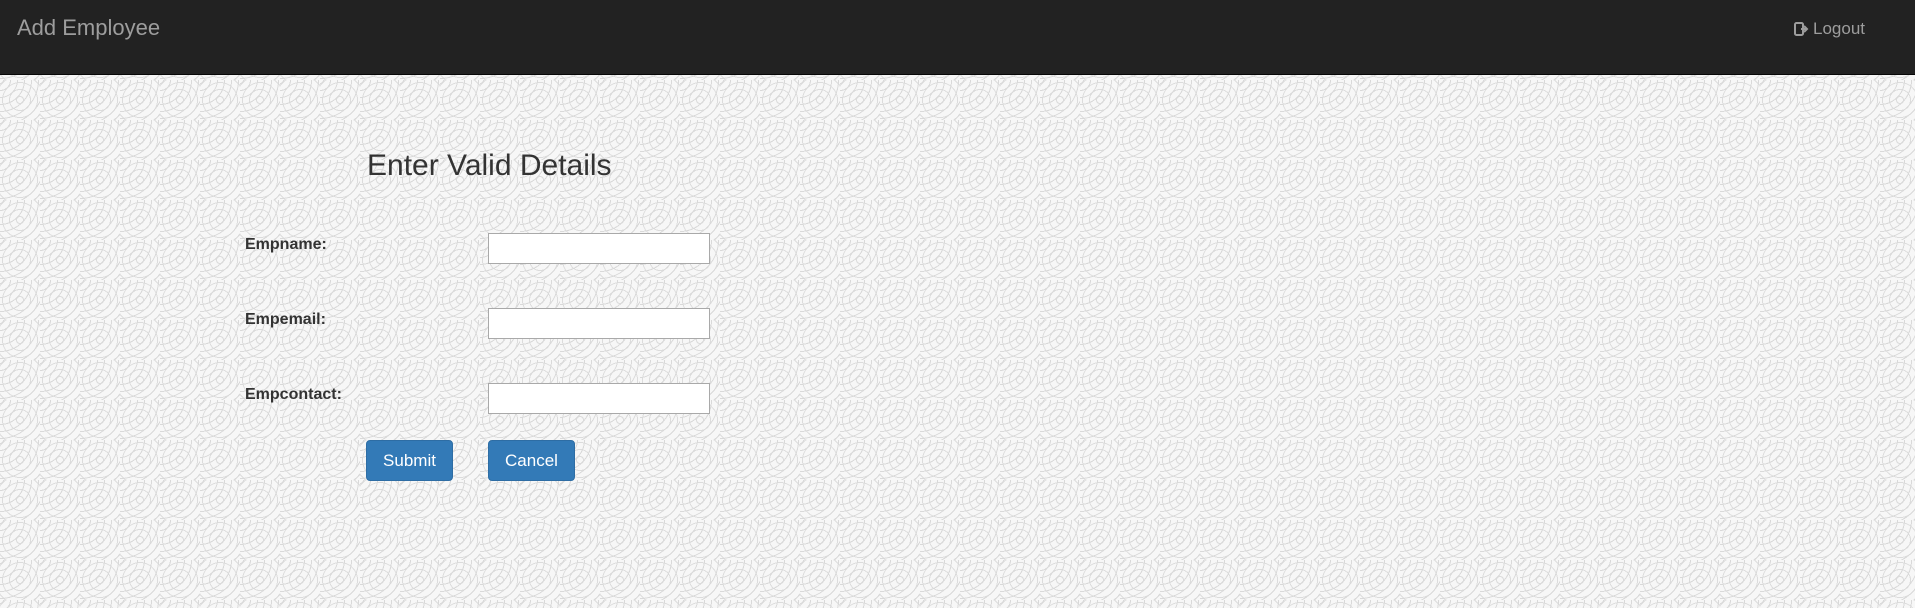  I want to click on empname-label: Empname:, so click(286, 244).